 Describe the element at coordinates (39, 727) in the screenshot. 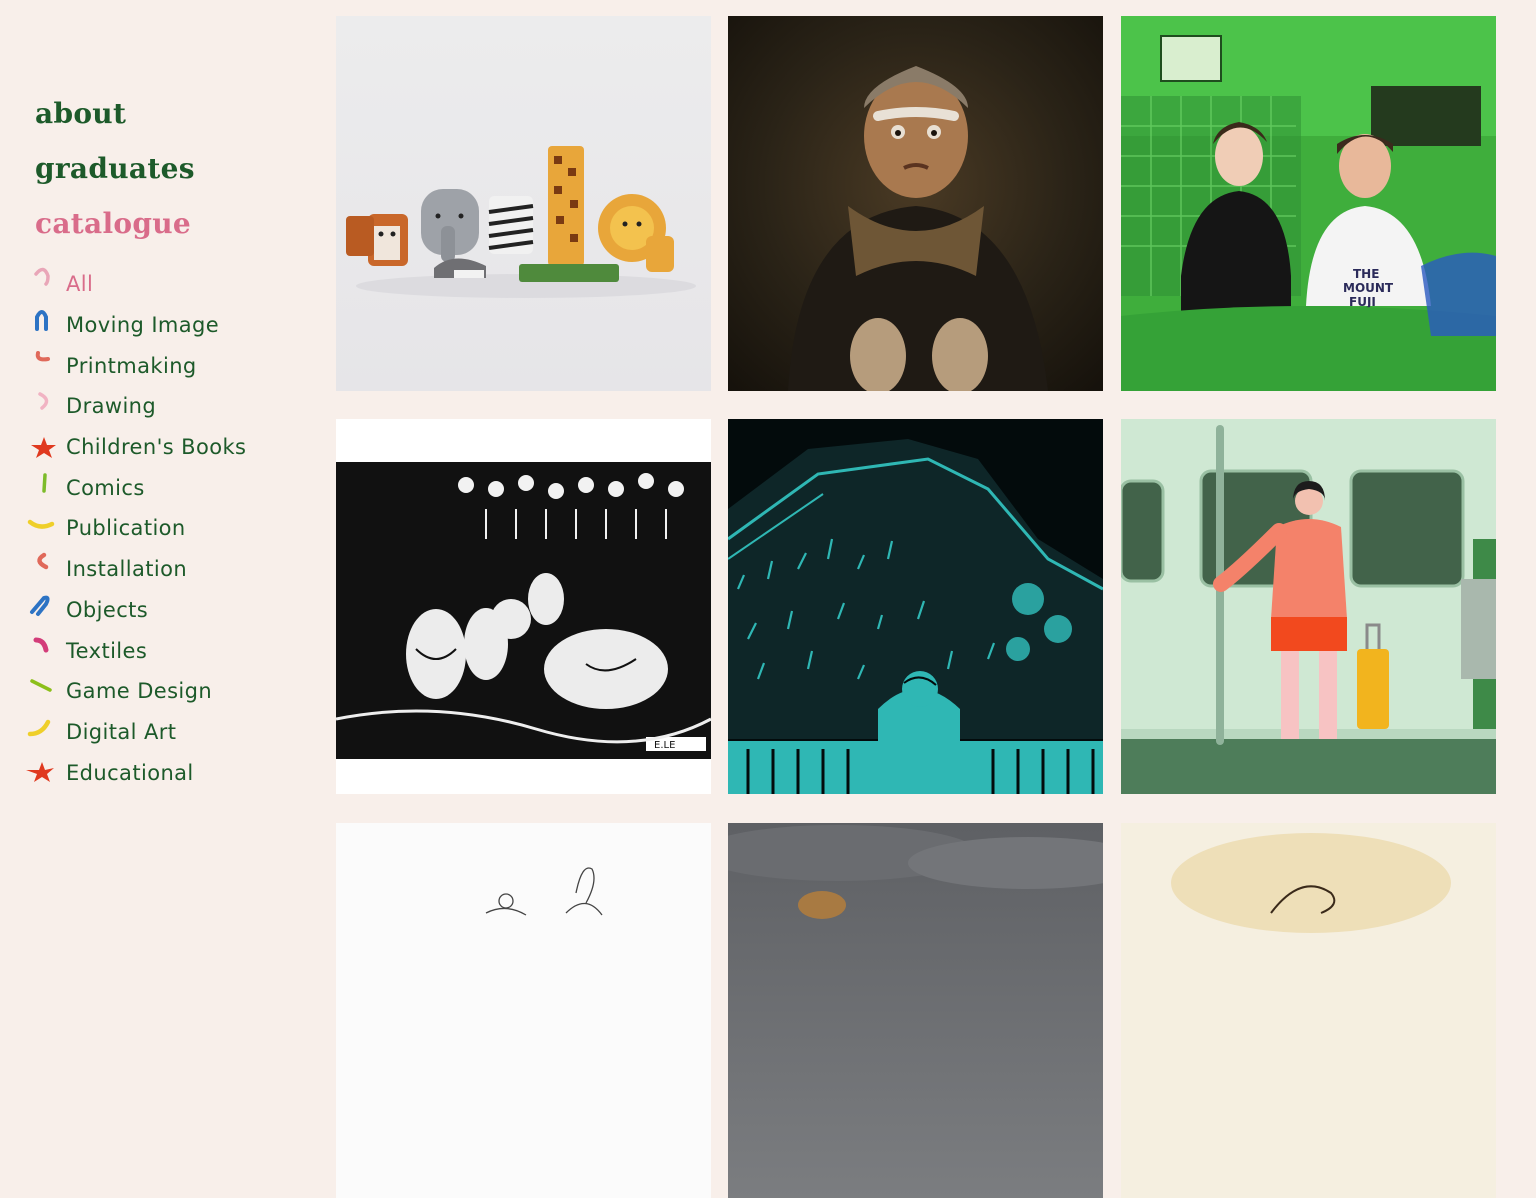

I see `yellow-check-mark-icon` at that location.